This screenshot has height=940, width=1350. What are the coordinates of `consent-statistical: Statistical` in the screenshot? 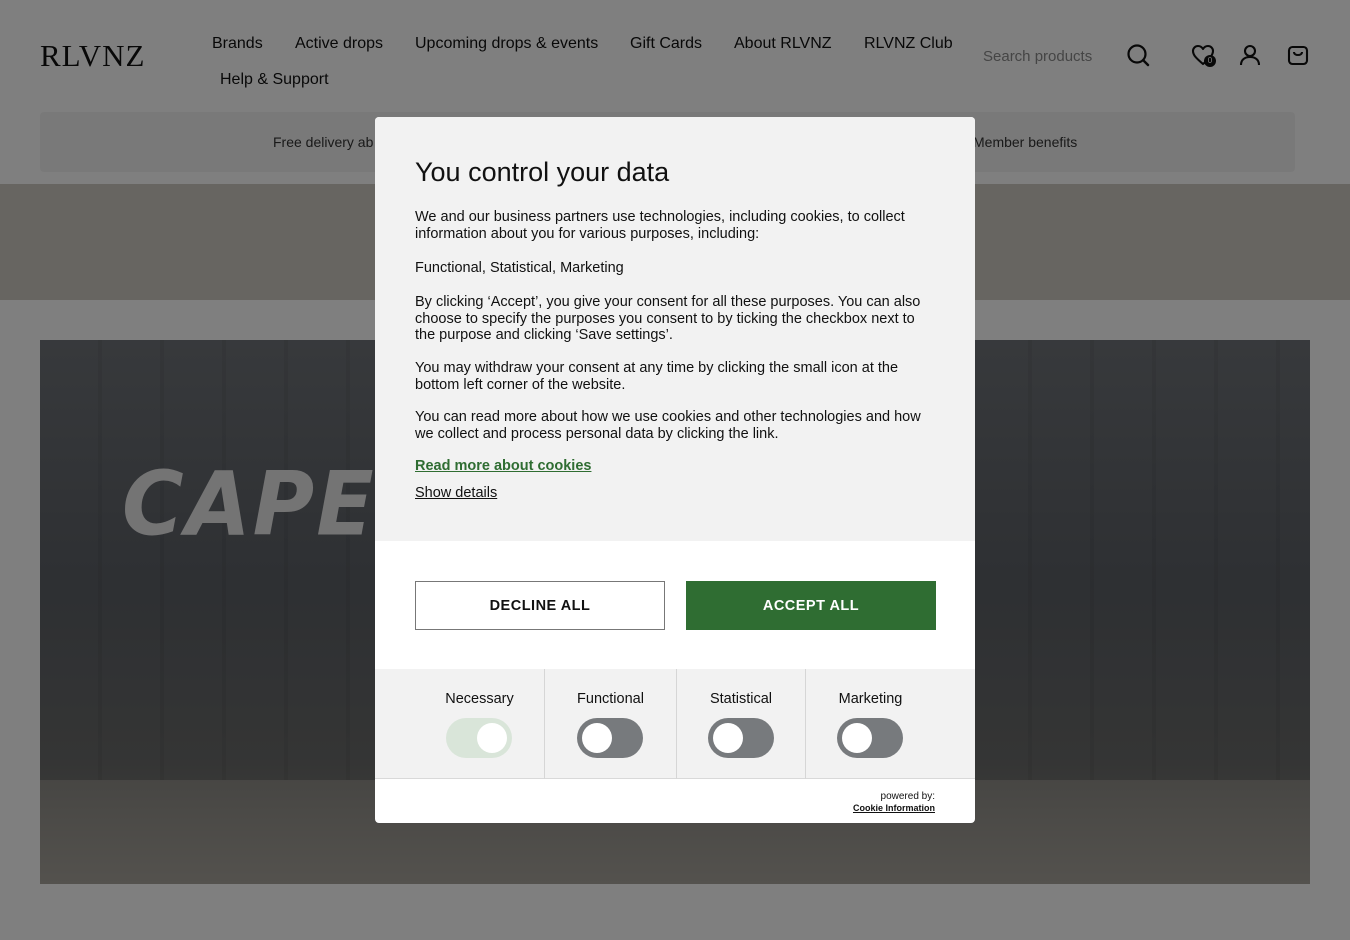 It's located at (741, 724).